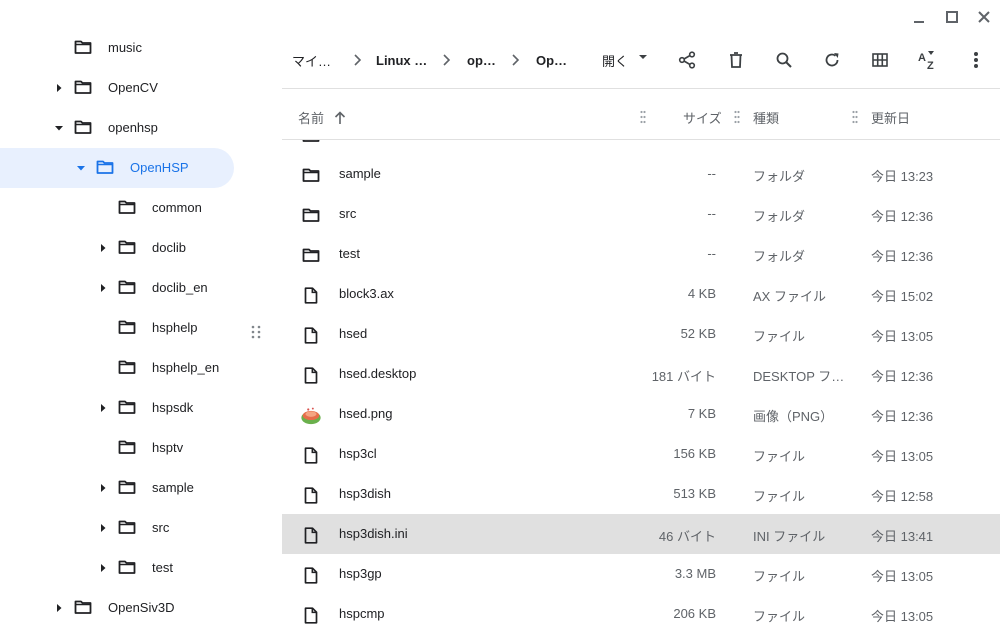  I want to click on sidebar-item-sample: sample, so click(117, 488).